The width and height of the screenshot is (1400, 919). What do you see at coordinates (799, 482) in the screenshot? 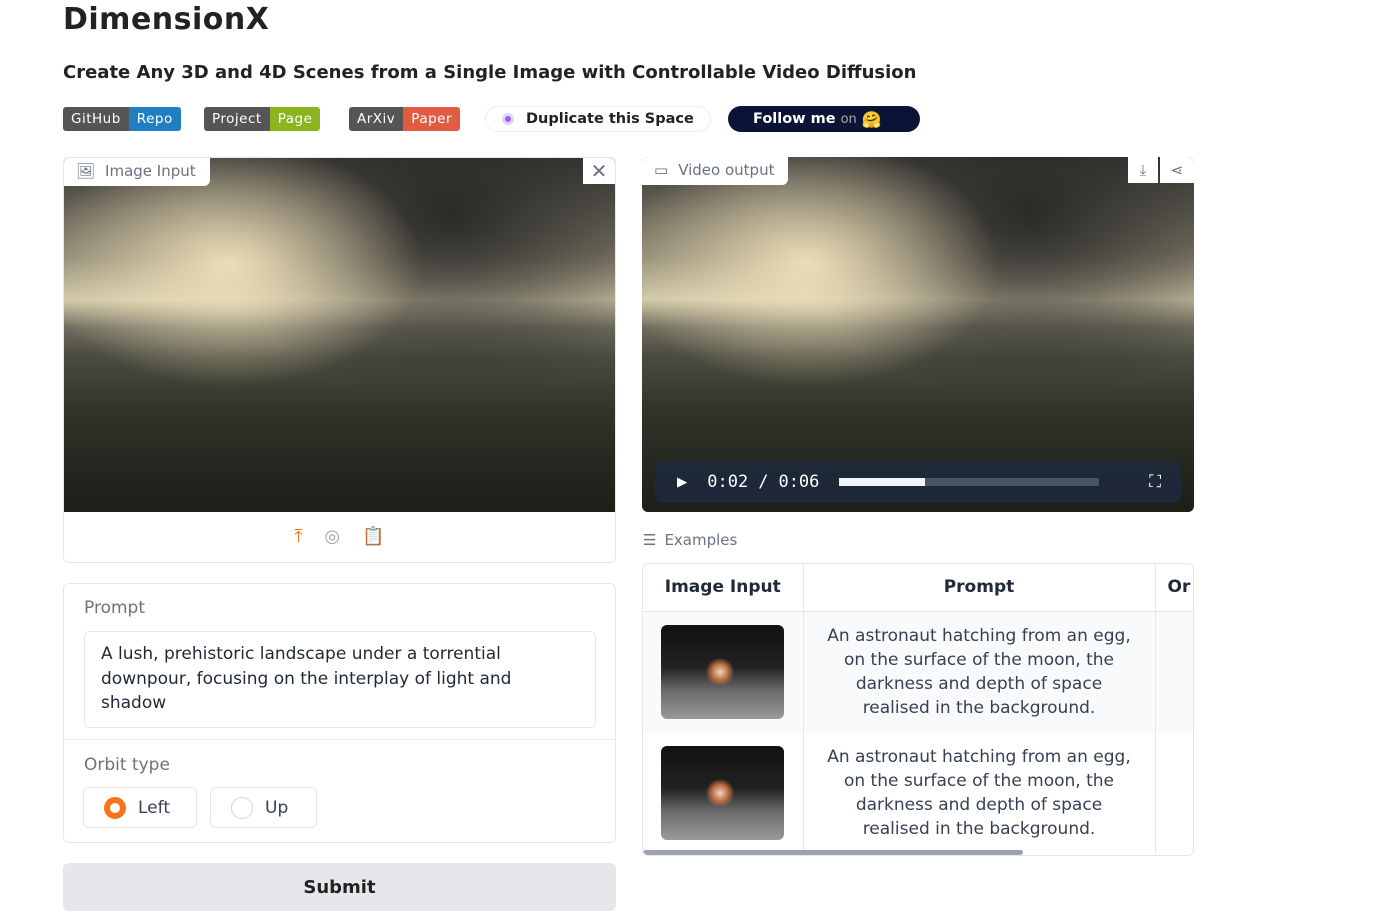
I see `duration: 0:06` at bounding box center [799, 482].